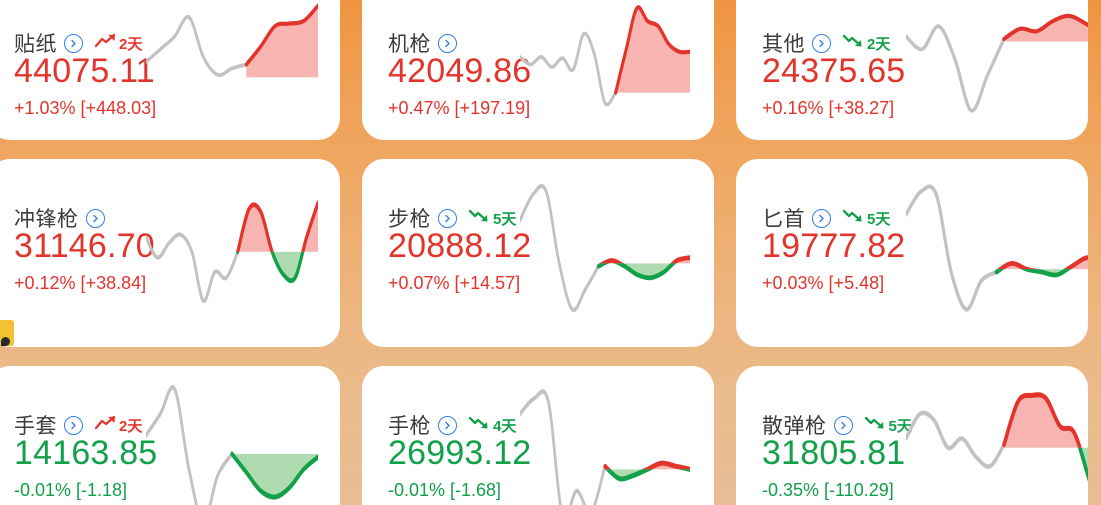  I want to click on change-value: -0.01% [-1.68], so click(445, 490).